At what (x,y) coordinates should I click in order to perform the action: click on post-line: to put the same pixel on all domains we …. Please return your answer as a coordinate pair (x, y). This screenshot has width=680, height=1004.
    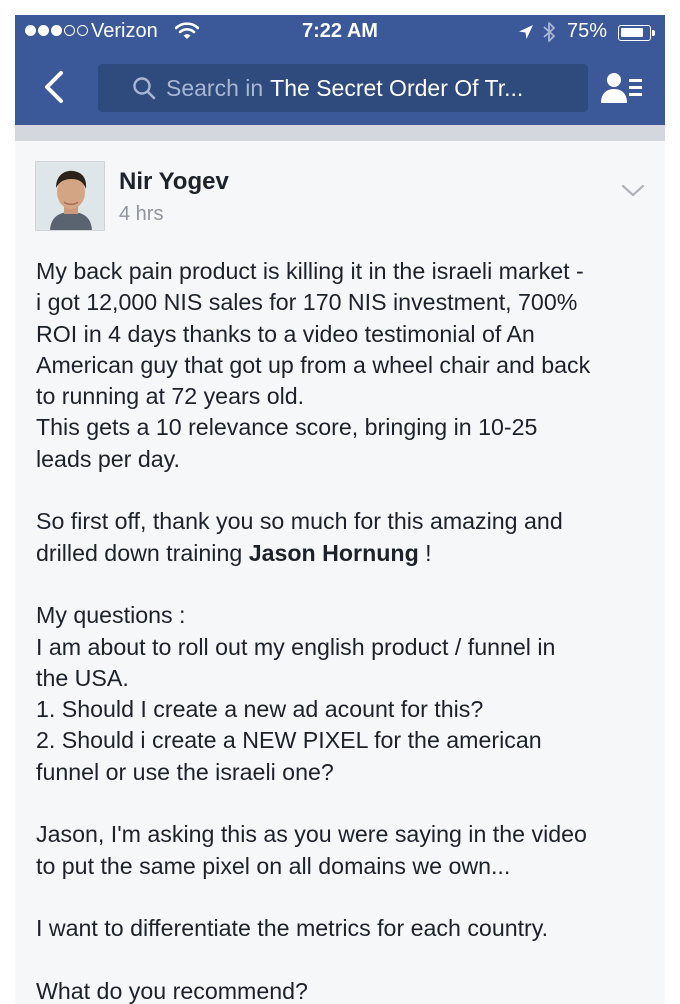
    Looking at the image, I should click on (273, 865).